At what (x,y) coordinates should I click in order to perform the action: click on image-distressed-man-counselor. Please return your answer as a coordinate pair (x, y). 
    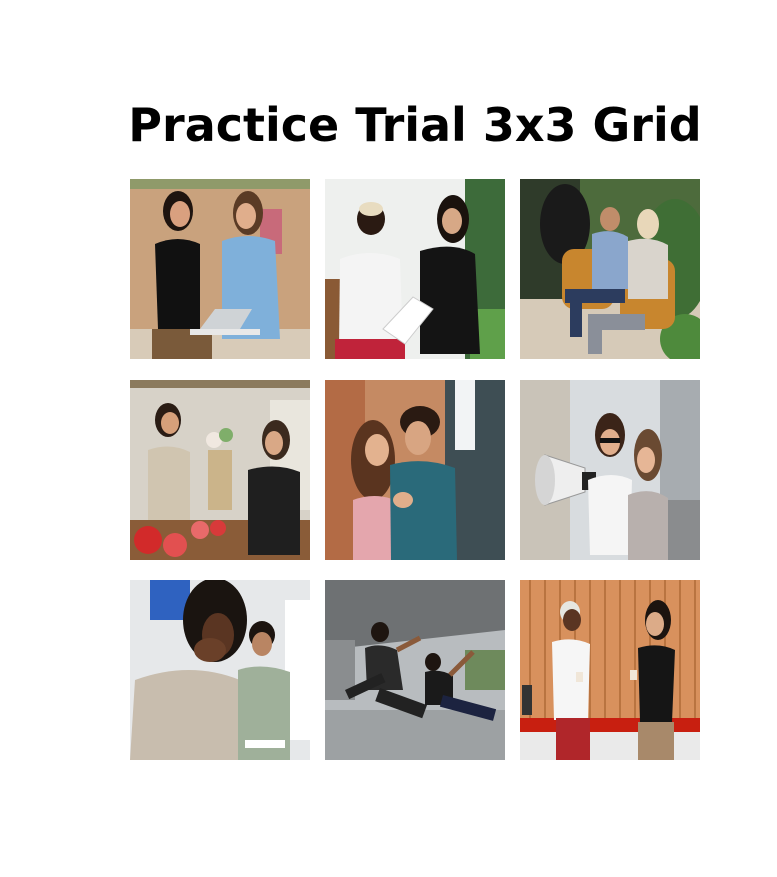
    Looking at the image, I should click on (220, 670).